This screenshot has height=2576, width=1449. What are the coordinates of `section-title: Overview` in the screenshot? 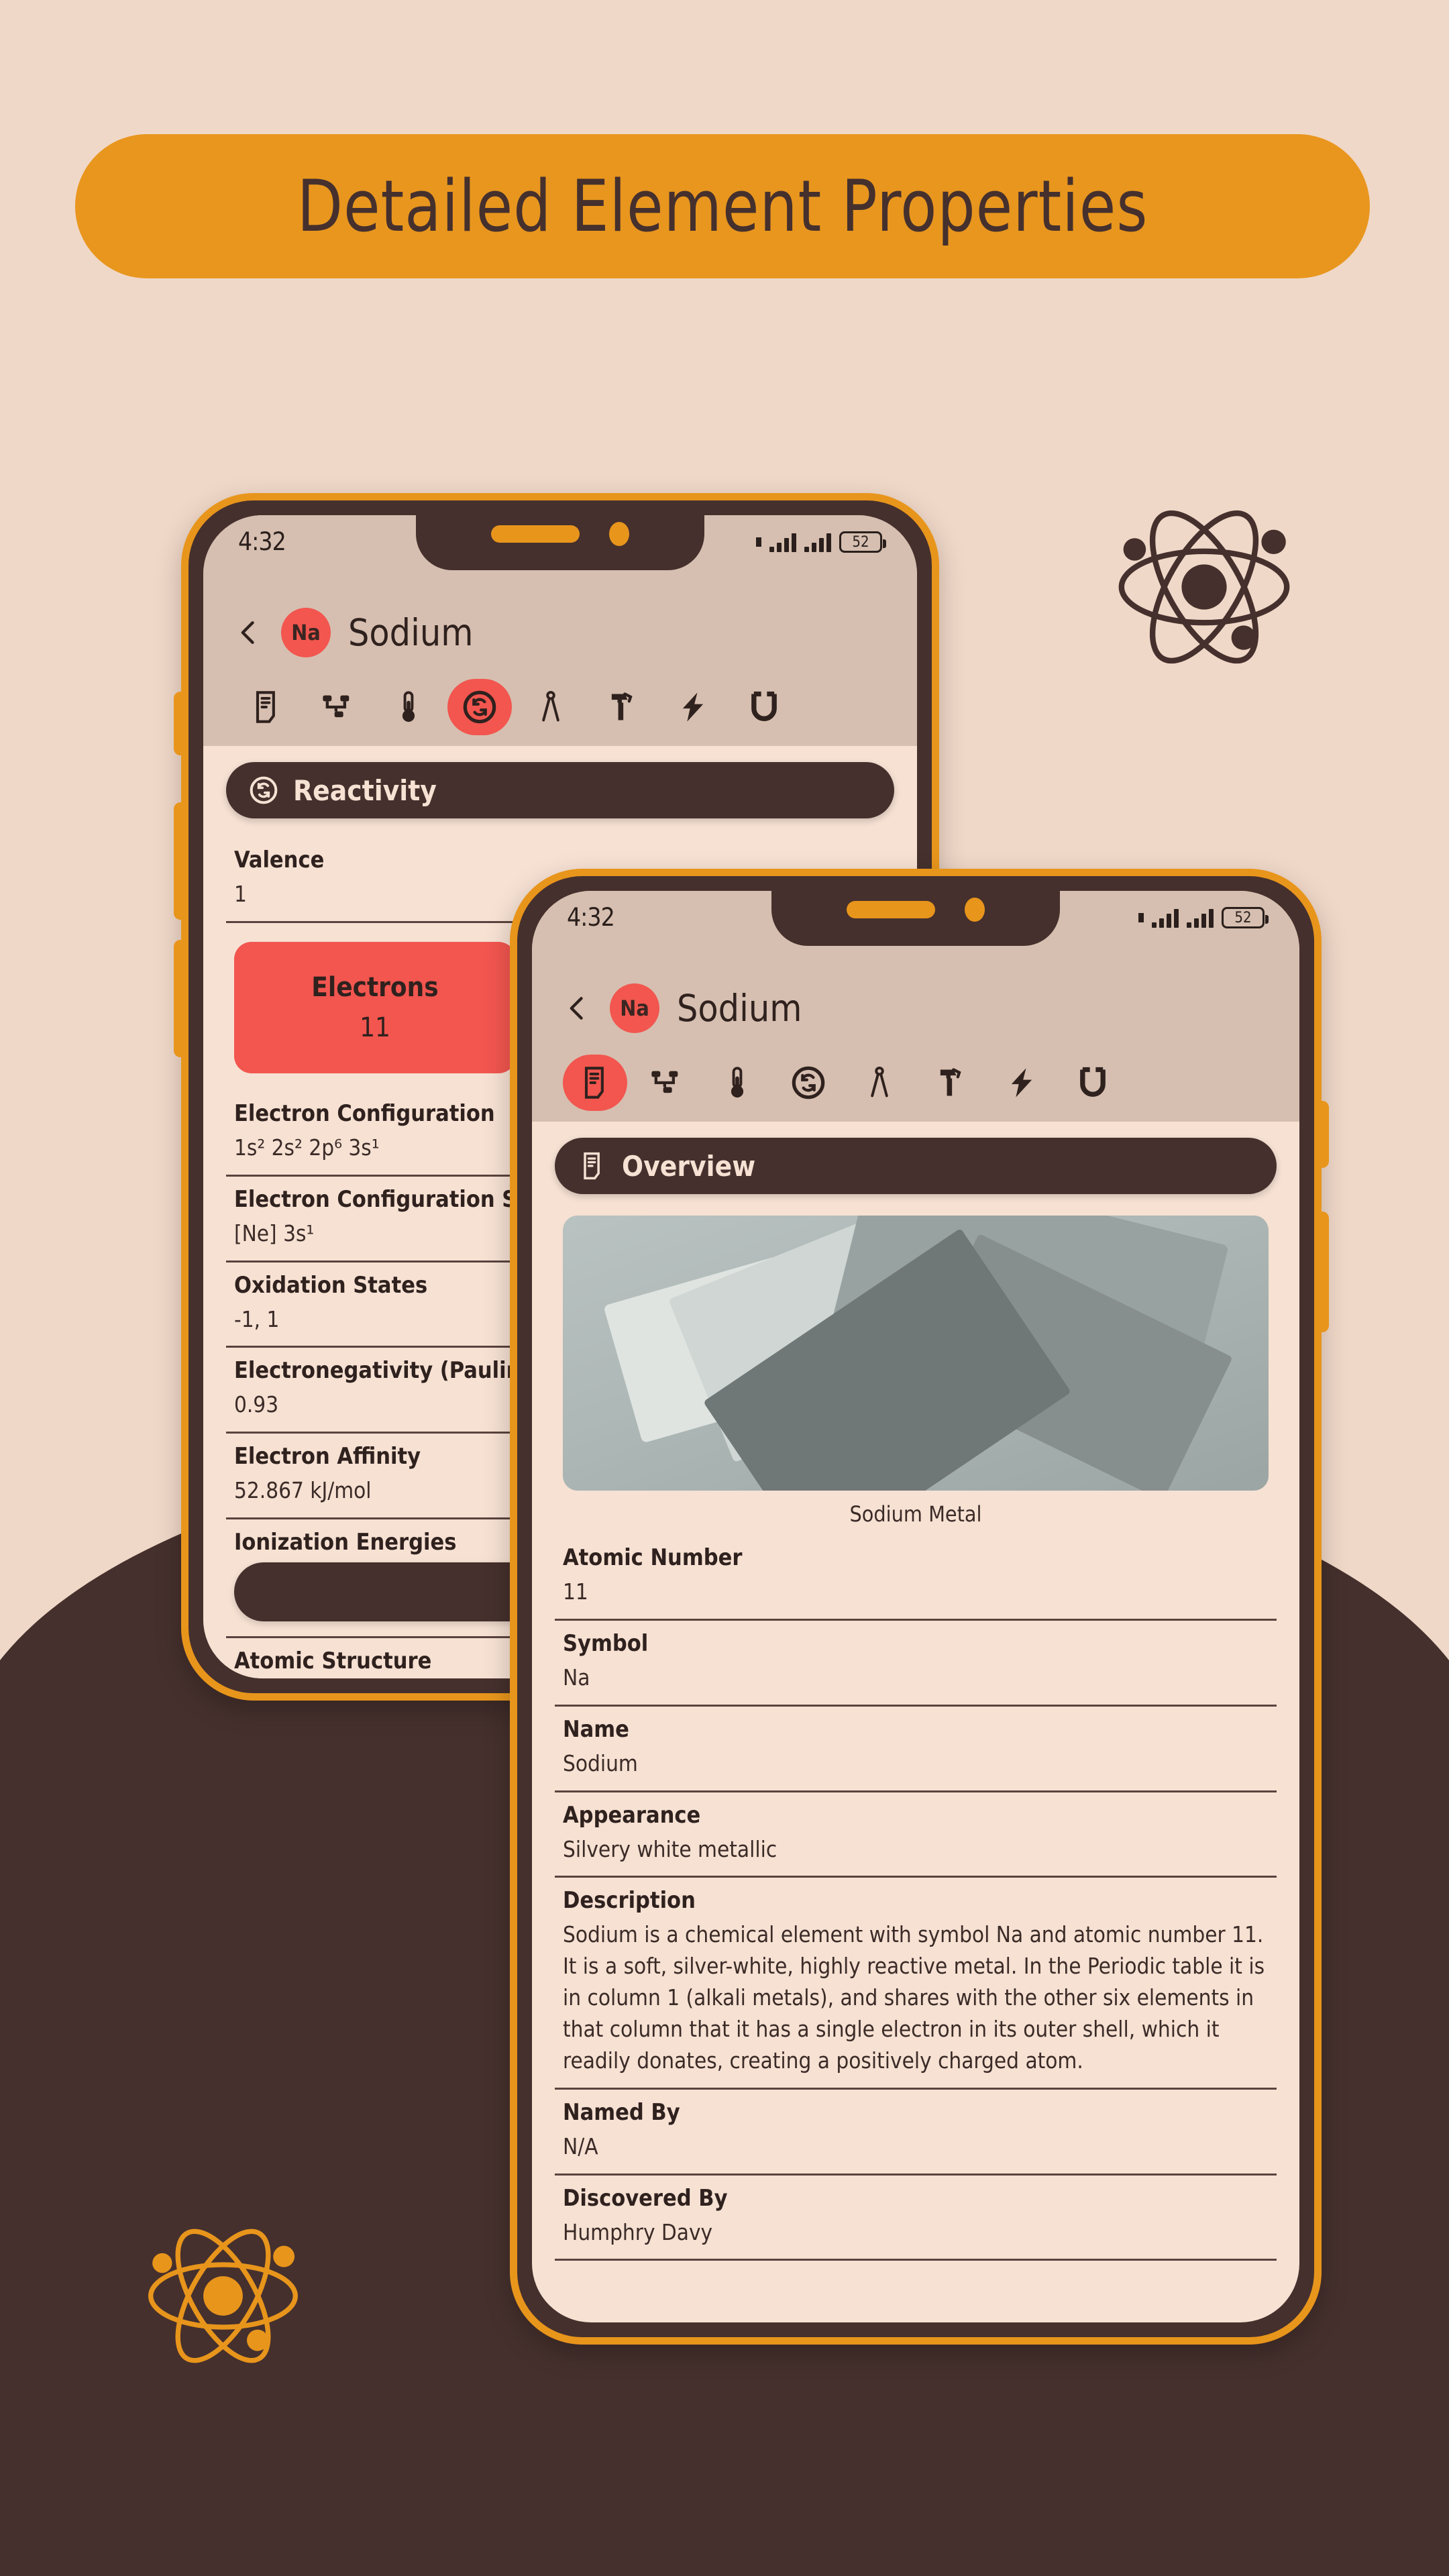 It's located at (689, 1166).